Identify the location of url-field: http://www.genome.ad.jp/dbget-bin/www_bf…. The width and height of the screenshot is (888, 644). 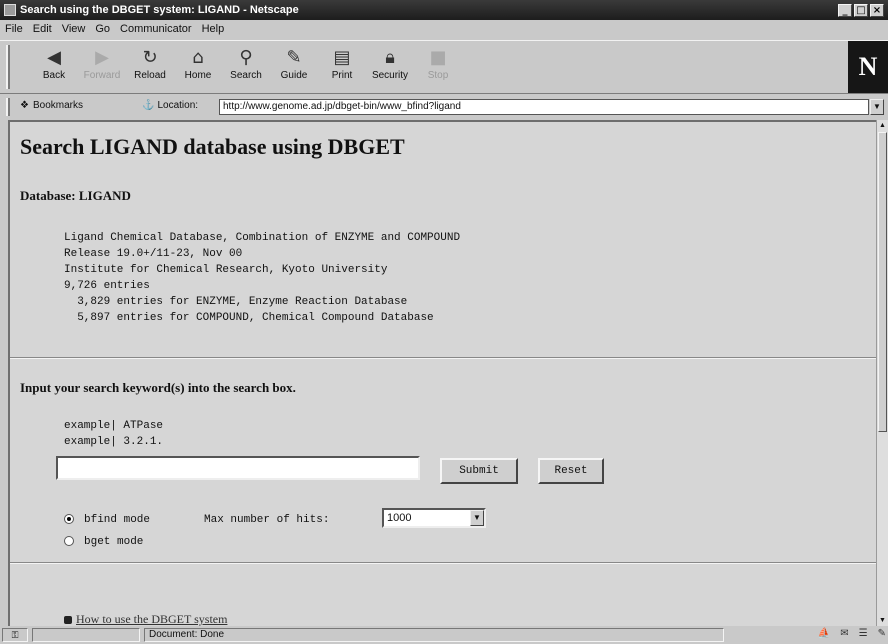
(544, 107).